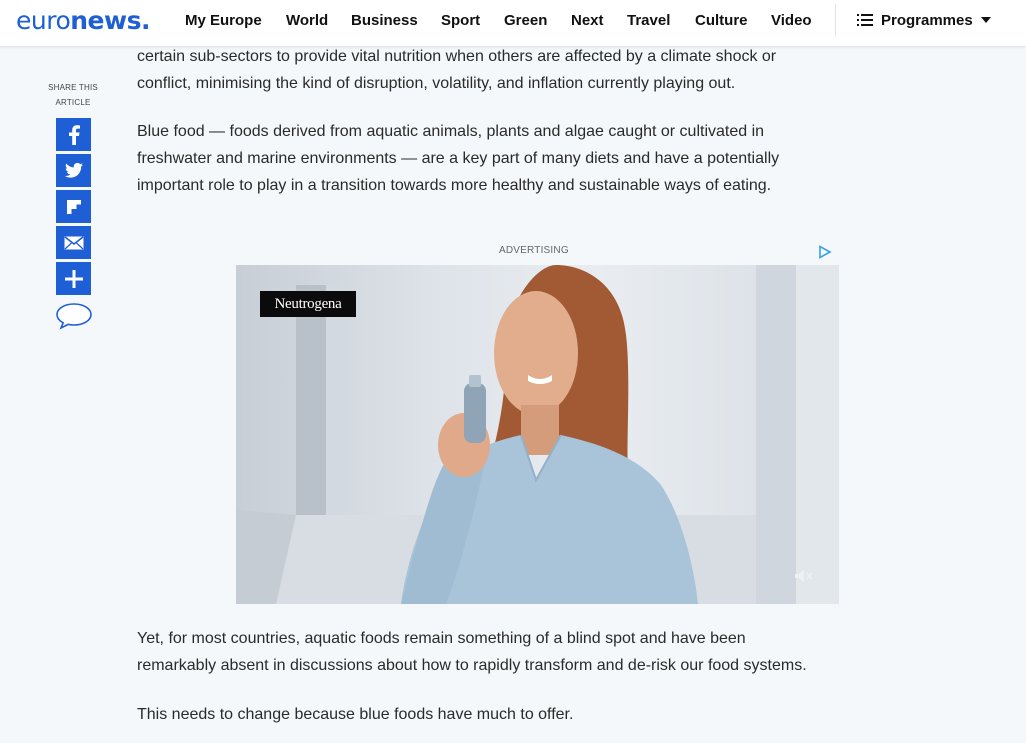 This screenshot has height=743, width=1026. I want to click on nav-item-video: Video, so click(791, 20).